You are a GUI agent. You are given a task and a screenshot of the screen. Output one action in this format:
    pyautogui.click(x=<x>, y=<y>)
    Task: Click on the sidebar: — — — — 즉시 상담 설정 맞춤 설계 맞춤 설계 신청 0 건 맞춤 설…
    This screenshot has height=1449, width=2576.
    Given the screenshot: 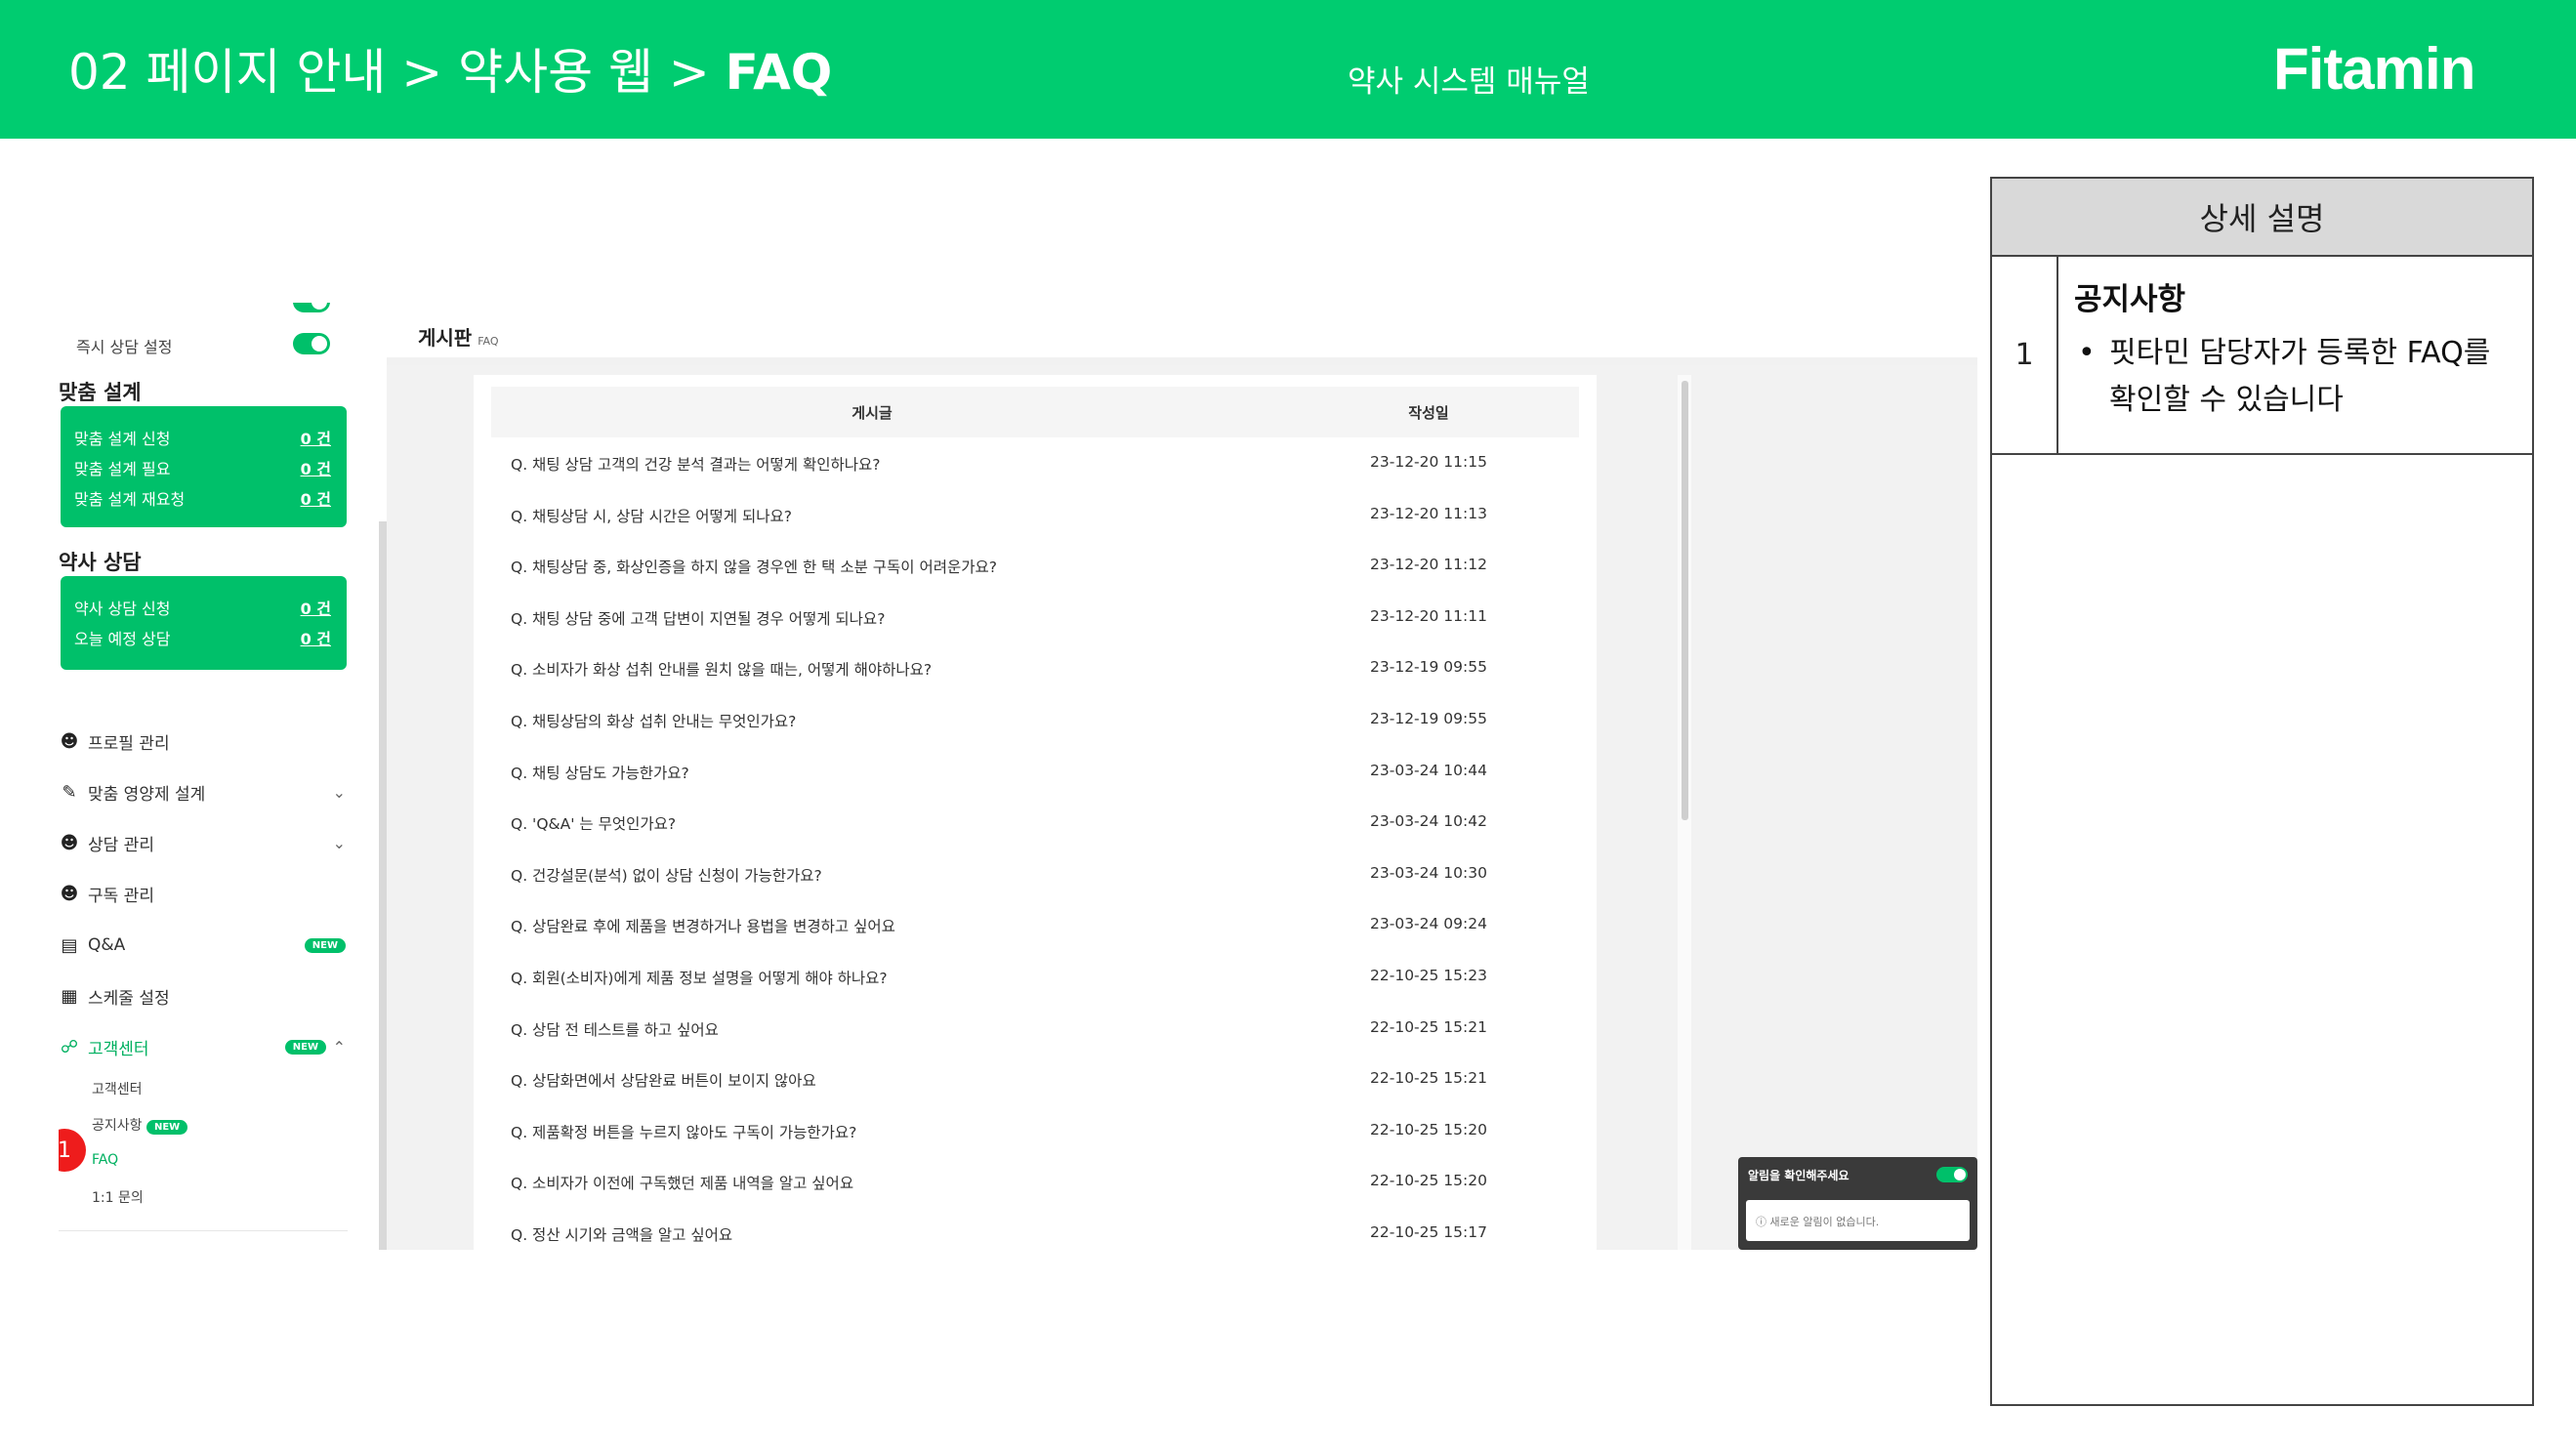 What is the action you would take?
    pyautogui.click(x=205, y=776)
    